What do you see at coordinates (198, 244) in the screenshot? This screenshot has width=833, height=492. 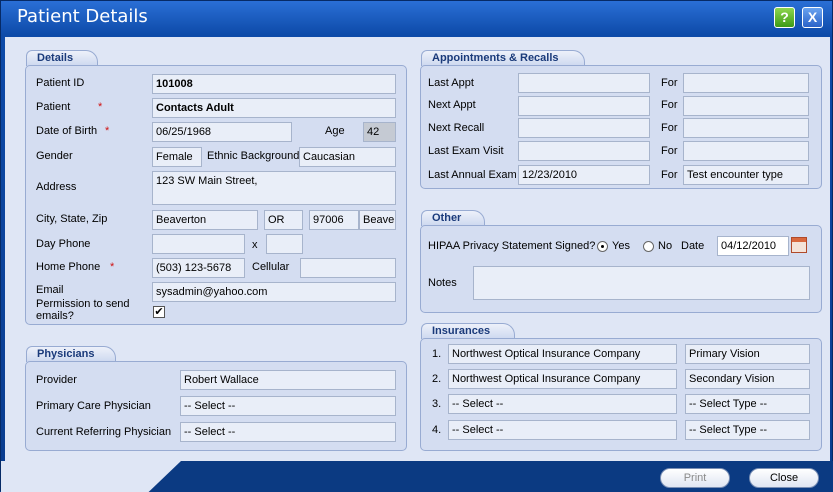 I see `day-phone-field` at bounding box center [198, 244].